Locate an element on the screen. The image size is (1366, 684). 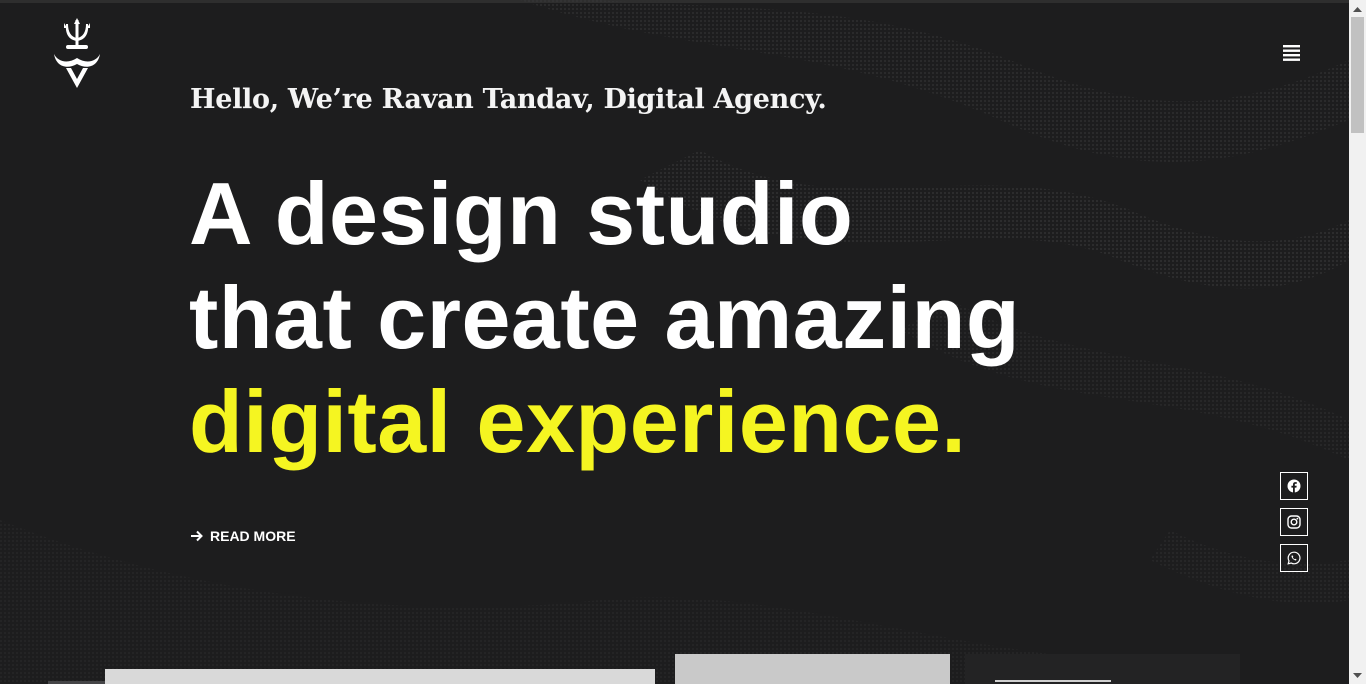
whatsapp-icon is located at coordinates (1294, 558).